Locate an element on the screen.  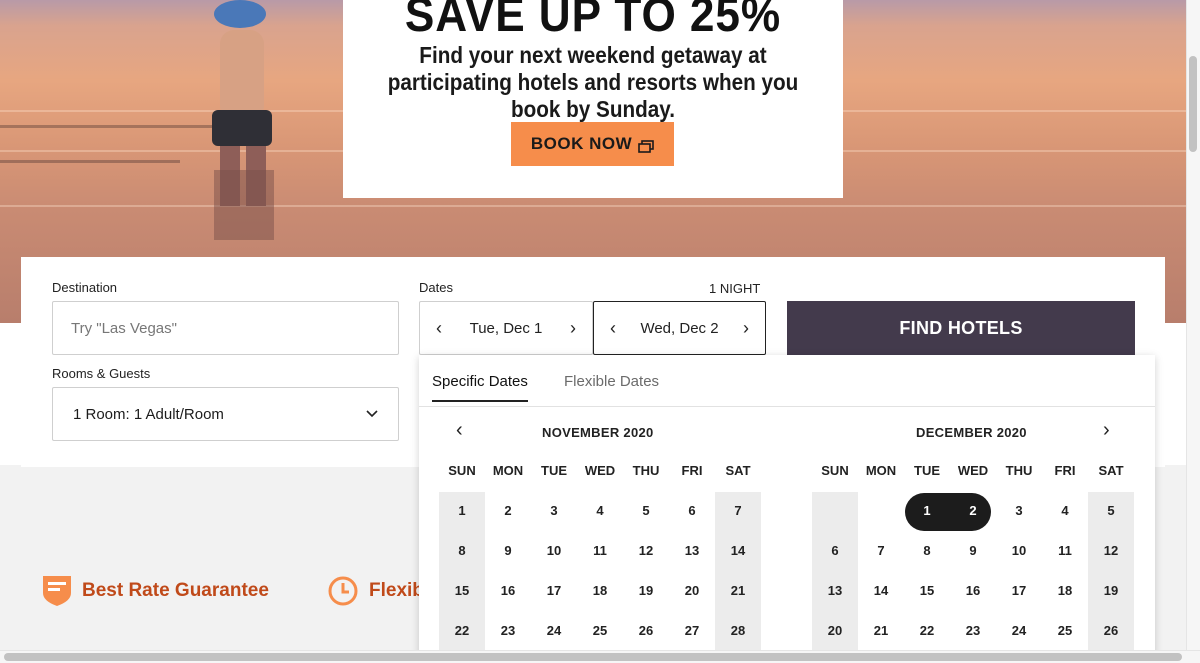
dates-label: Dates is located at coordinates (436, 287).